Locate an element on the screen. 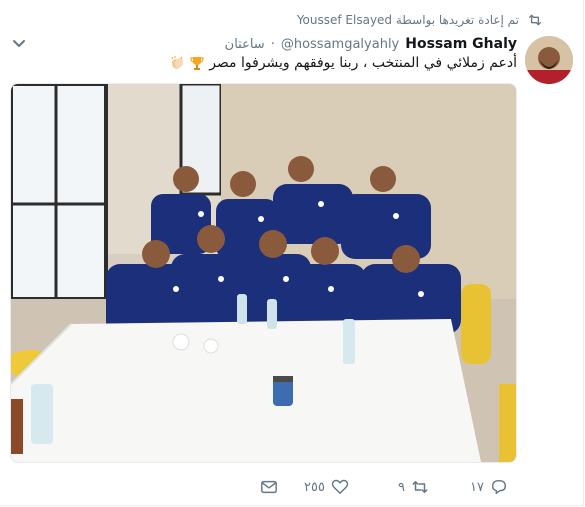 Image resolution: width=585 pixels, height=507 pixels. message-icon is located at coordinates (269, 487).